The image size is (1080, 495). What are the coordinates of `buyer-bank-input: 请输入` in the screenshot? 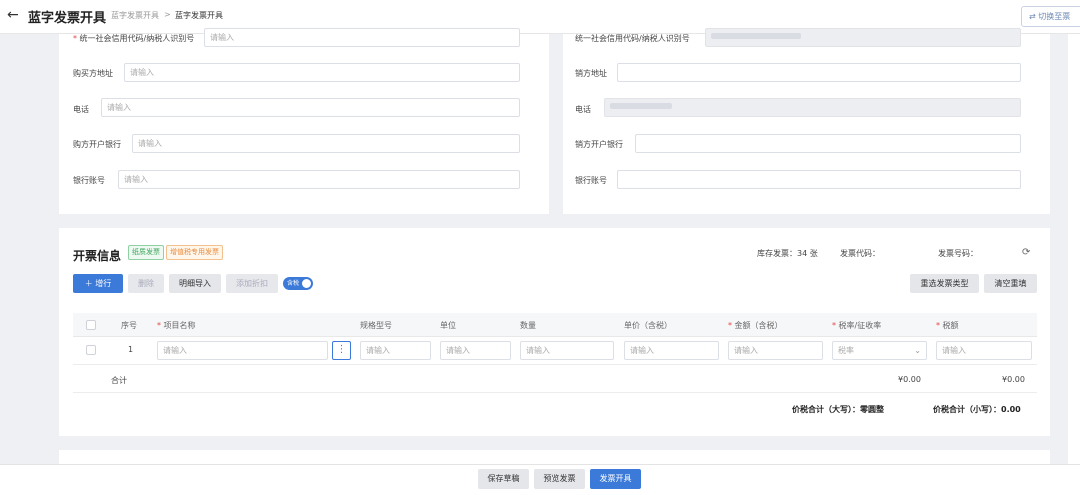 It's located at (326, 143).